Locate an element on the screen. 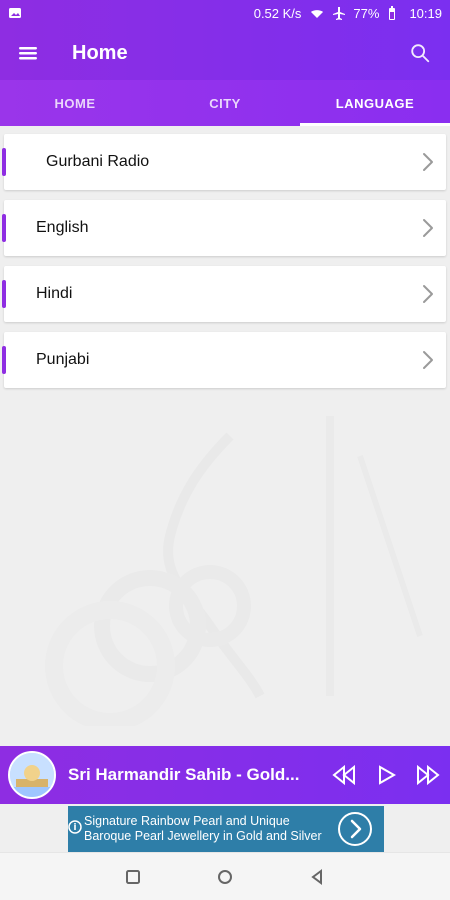  airplane-icon is located at coordinates (338, 13).